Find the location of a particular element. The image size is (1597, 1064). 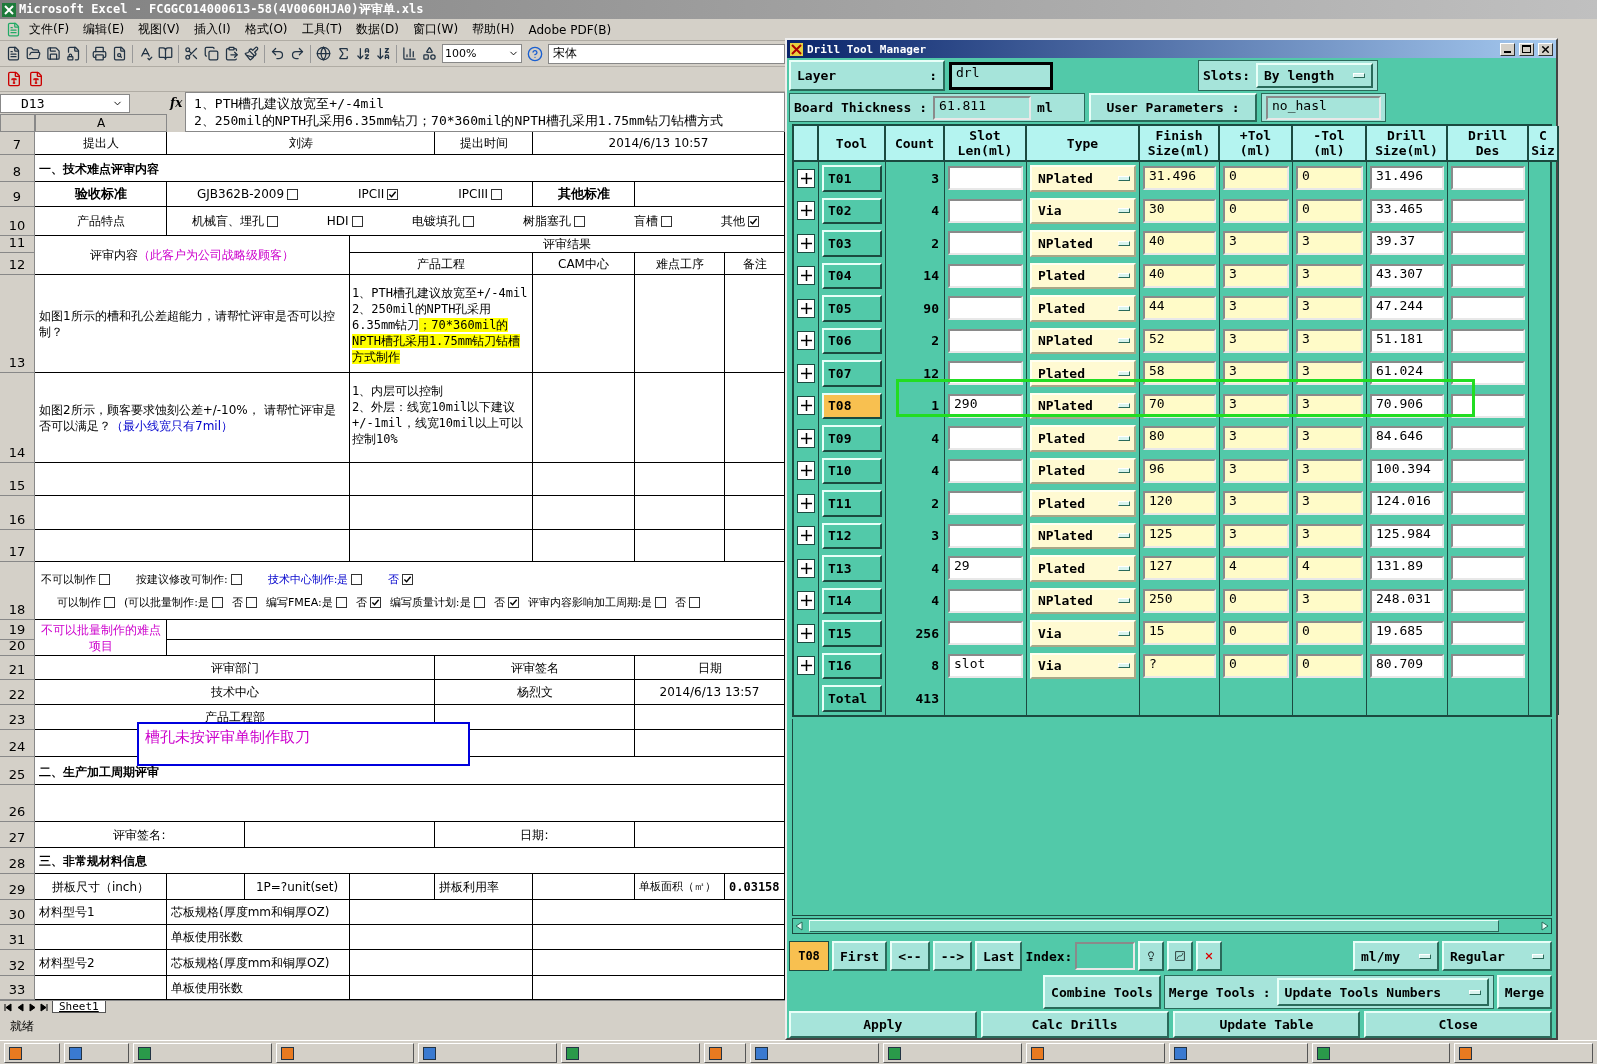

sum-icon is located at coordinates (343, 53).